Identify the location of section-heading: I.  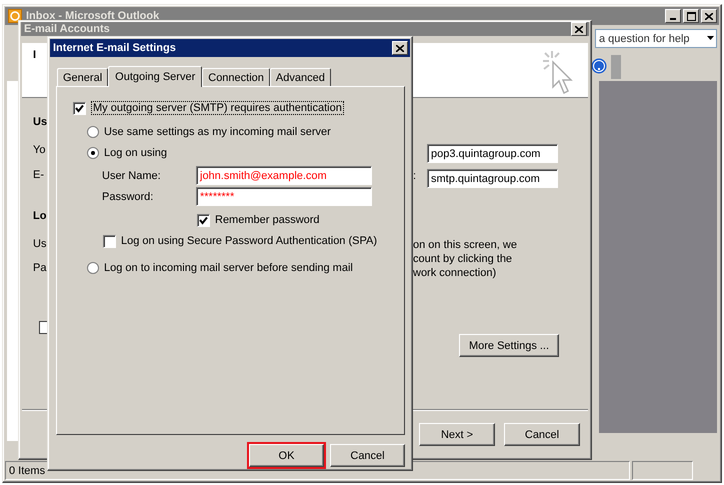
(34, 55).